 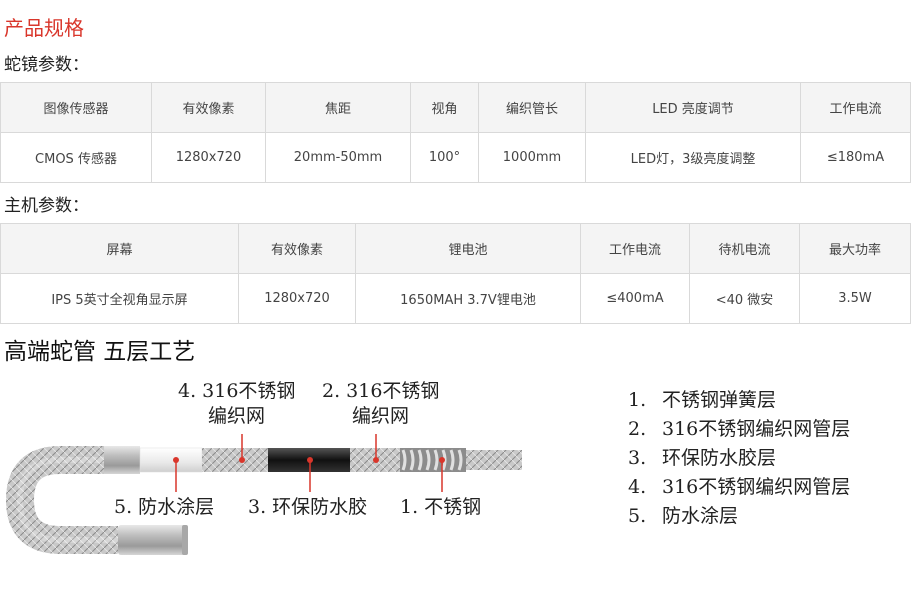 What do you see at coordinates (444, 107) in the screenshot?
I see `col-header: 视角` at bounding box center [444, 107].